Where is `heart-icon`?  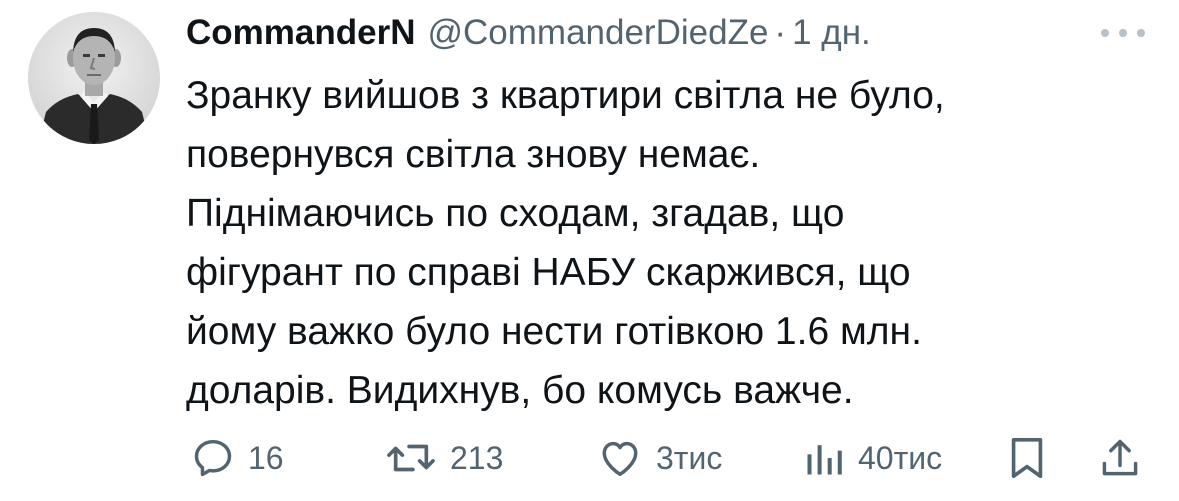
heart-icon is located at coordinates (620, 459).